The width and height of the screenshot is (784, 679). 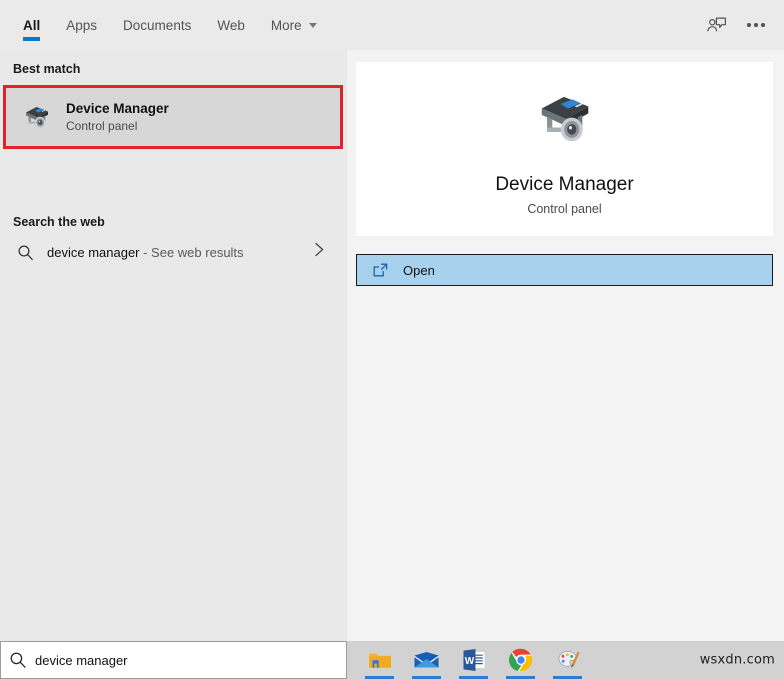 I want to click on taskbar-chrome, so click(x=520, y=660).